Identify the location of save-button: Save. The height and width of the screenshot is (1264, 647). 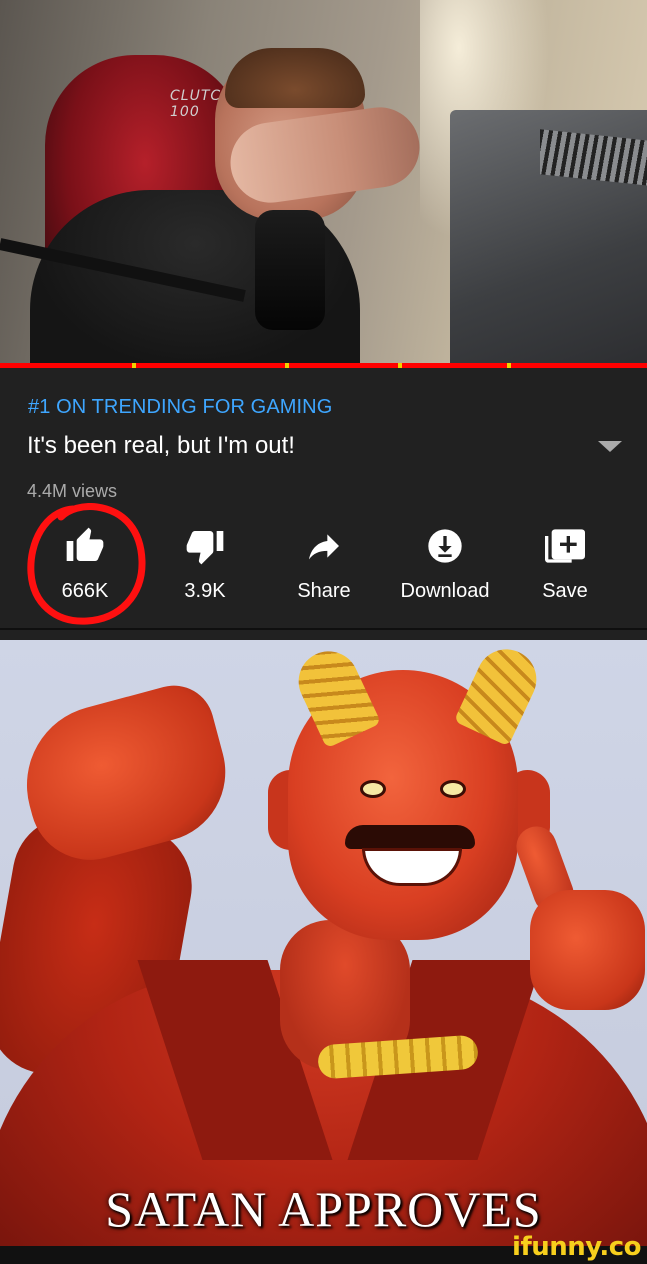
(565, 563).